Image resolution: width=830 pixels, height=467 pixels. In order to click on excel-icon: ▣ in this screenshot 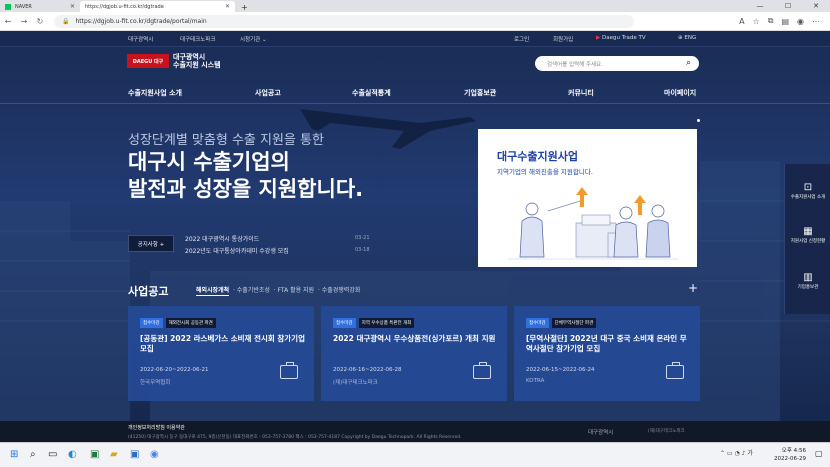, I will do `click(94, 454)`.